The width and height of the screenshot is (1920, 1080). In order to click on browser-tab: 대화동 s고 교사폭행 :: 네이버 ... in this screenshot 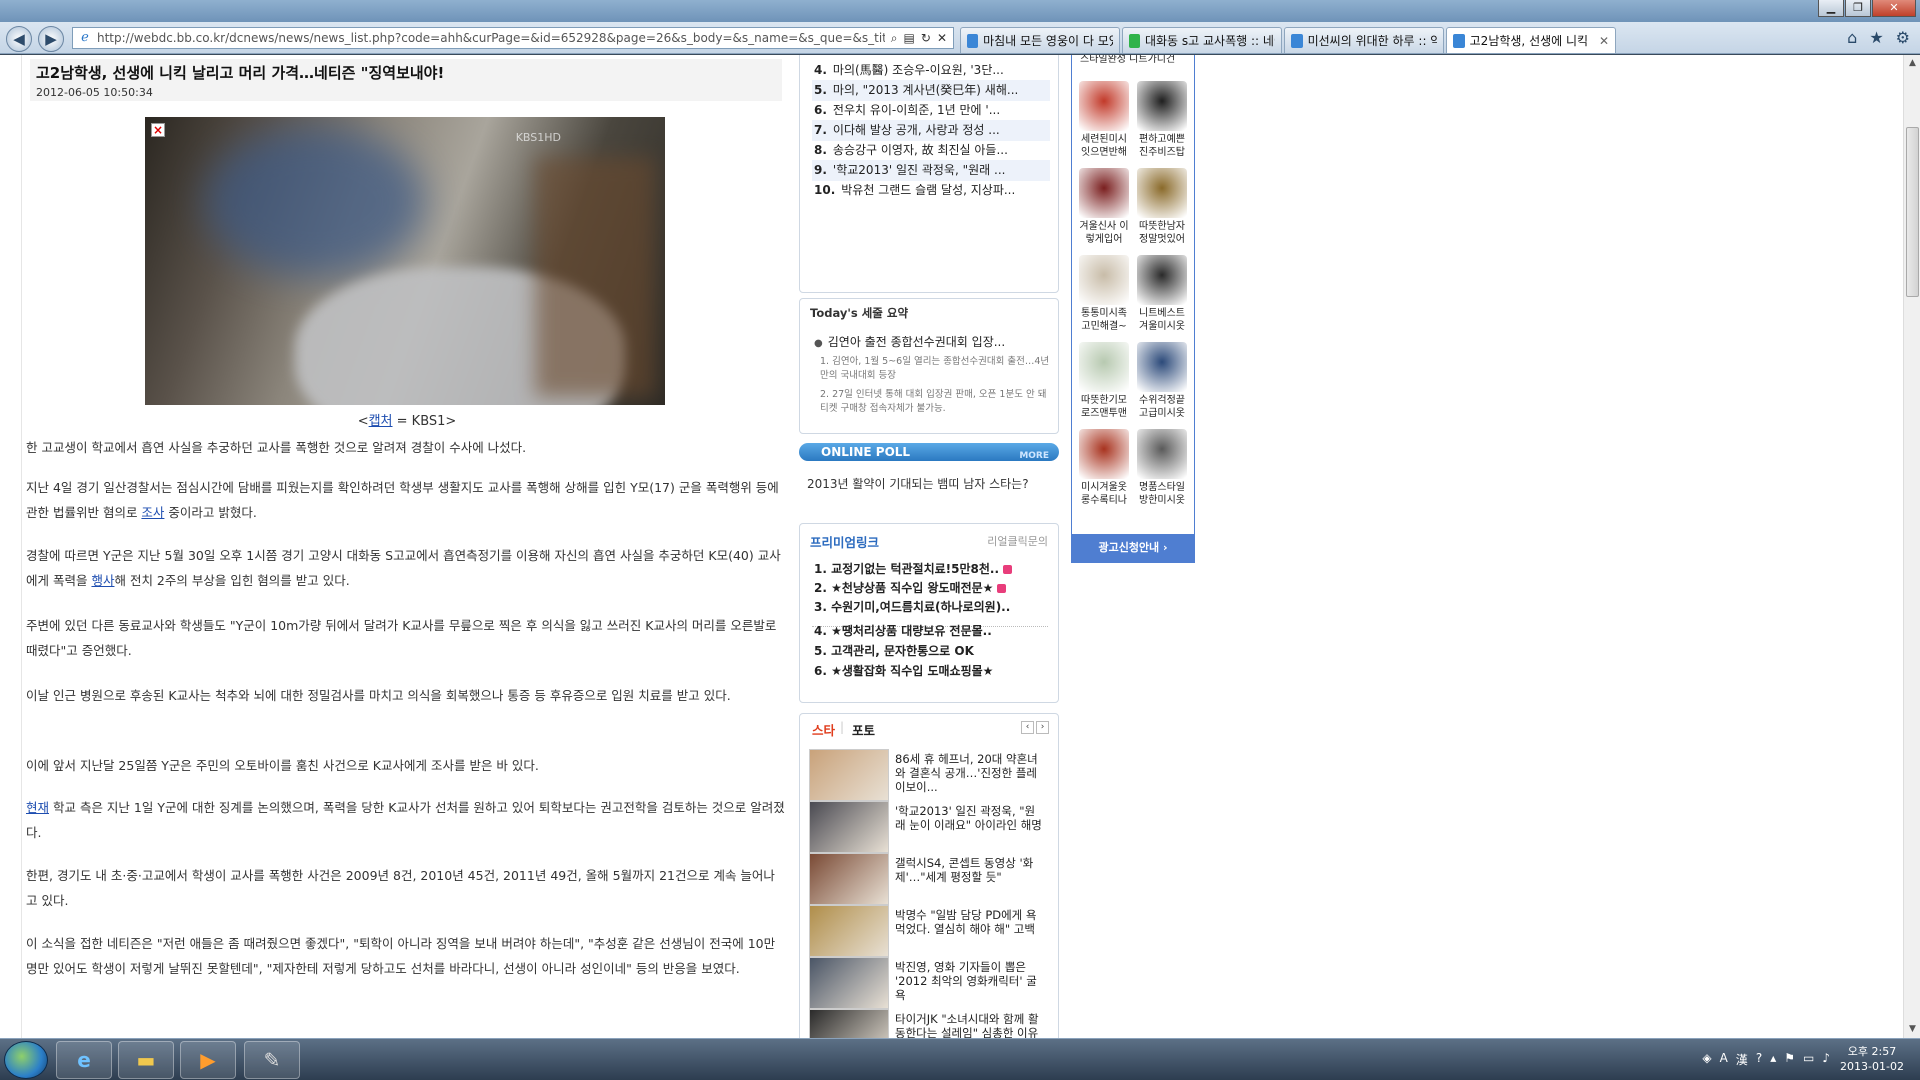, I will do `click(1202, 40)`.